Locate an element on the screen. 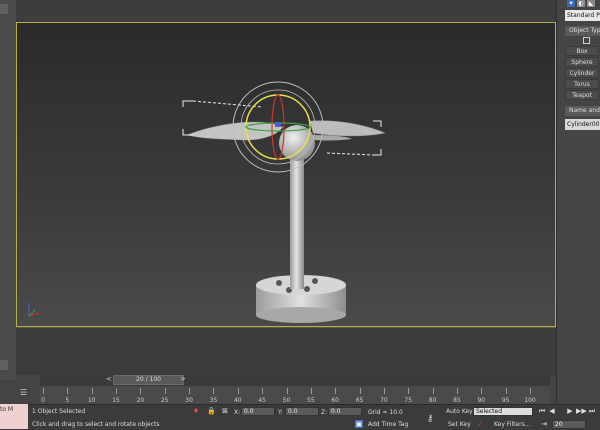 Image resolution: width=600 pixels, height=430 pixels. maxscript-listener: to M is located at coordinates (14, 416).